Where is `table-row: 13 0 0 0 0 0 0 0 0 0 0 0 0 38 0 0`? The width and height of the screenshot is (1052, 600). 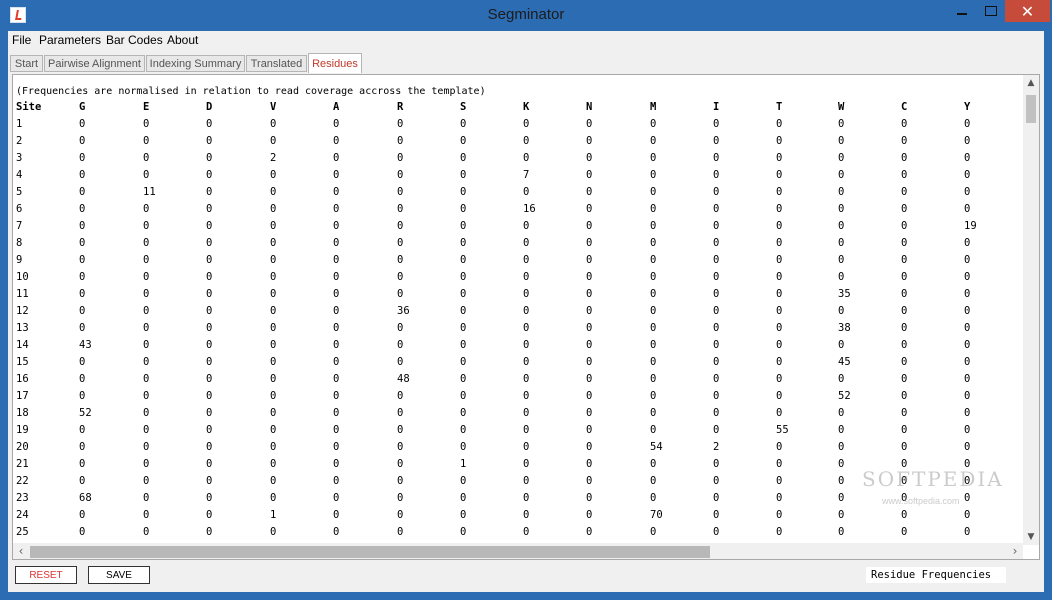 table-row: 13 0 0 0 0 0 0 0 0 0 0 0 0 38 0 0 is located at coordinates (516, 330).